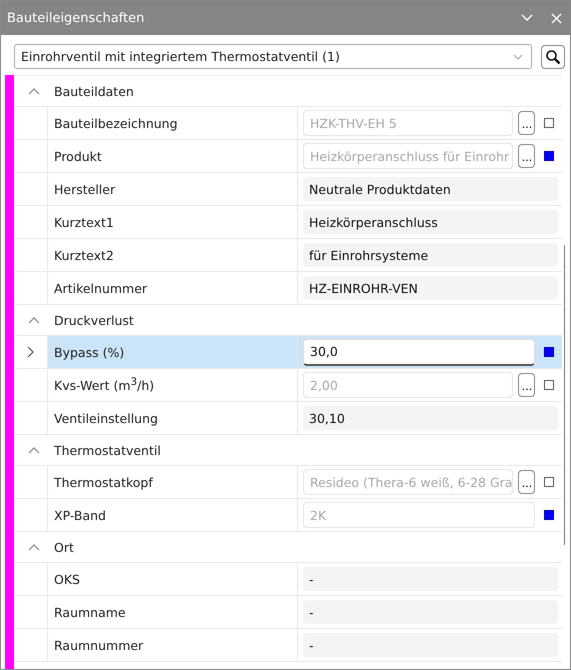 The image size is (571, 670). What do you see at coordinates (419, 352) in the screenshot?
I see `value-field: 30,0` at bounding box center [419, 352].